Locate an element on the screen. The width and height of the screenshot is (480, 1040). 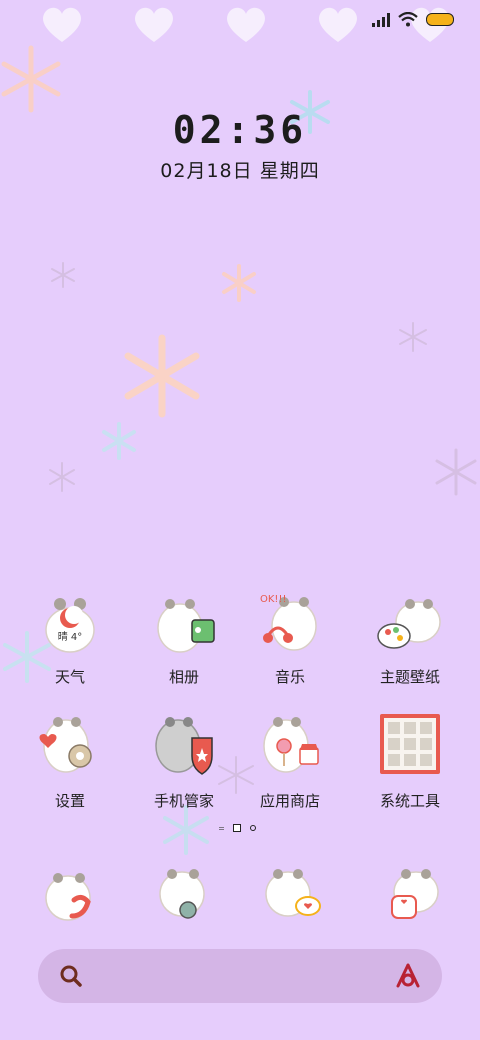
phone-icon is located at coordinates (68, 897).